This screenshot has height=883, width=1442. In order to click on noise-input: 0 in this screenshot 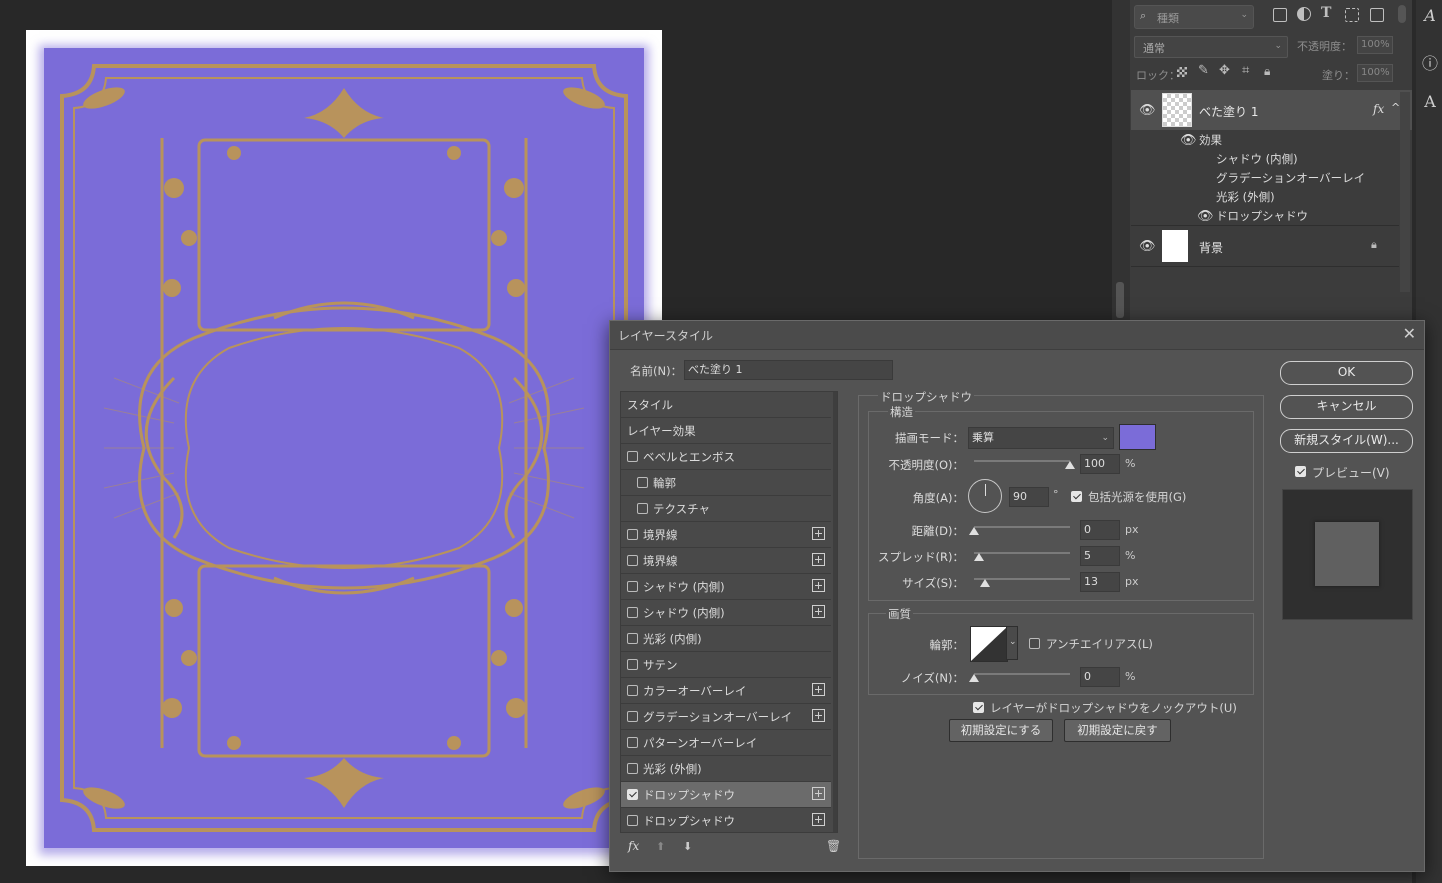, I will do `click(1100, 677)`.